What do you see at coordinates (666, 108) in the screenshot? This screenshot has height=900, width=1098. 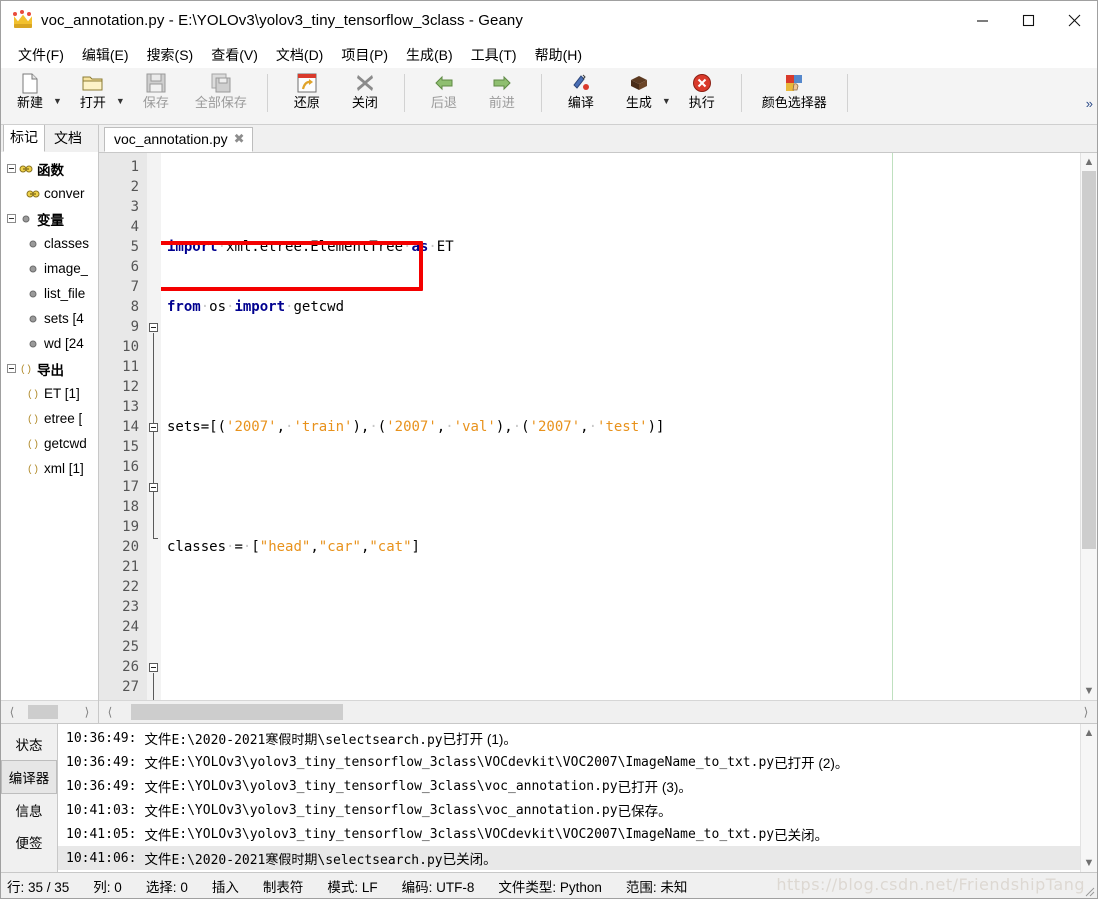 I see `build-dropdown-arrow-icon: ▼` at bounding box center [666, 108].